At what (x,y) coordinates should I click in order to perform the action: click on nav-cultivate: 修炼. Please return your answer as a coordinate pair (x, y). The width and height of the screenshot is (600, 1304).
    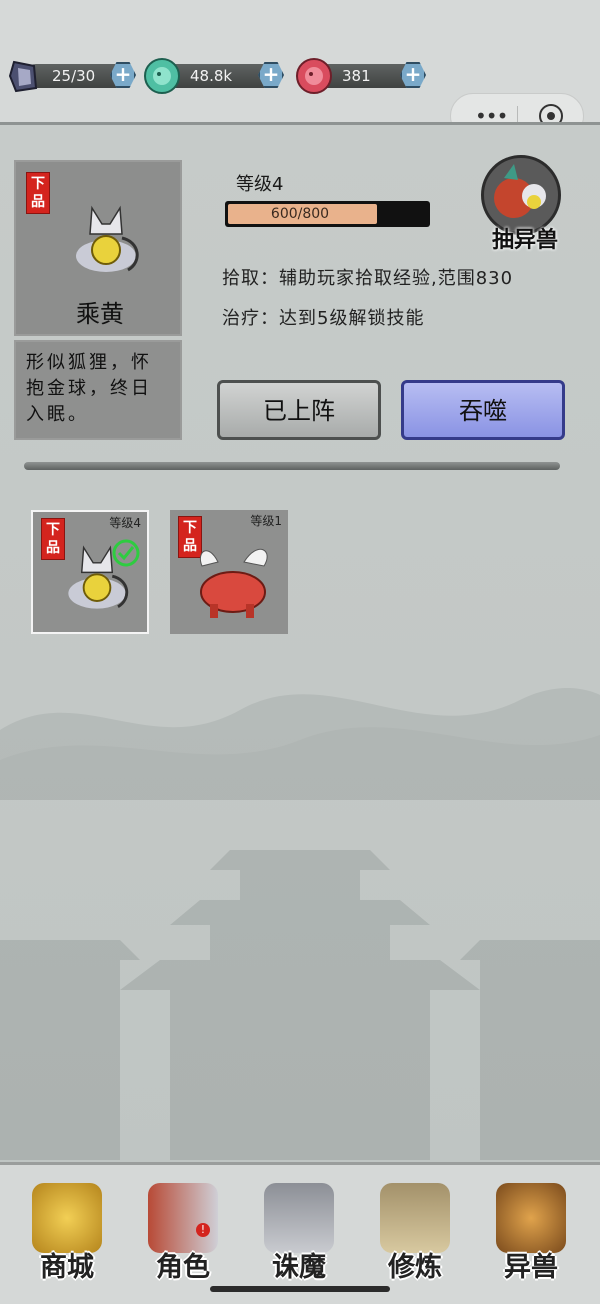
    Looking at the image, I should click on (415, 1230).